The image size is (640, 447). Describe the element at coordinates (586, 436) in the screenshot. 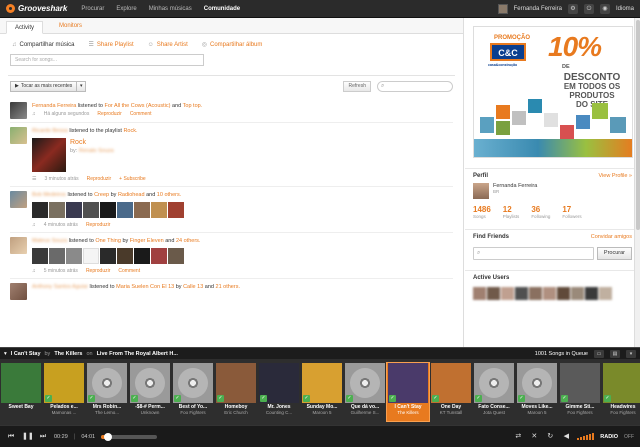

I see `volume-slider` at that location.